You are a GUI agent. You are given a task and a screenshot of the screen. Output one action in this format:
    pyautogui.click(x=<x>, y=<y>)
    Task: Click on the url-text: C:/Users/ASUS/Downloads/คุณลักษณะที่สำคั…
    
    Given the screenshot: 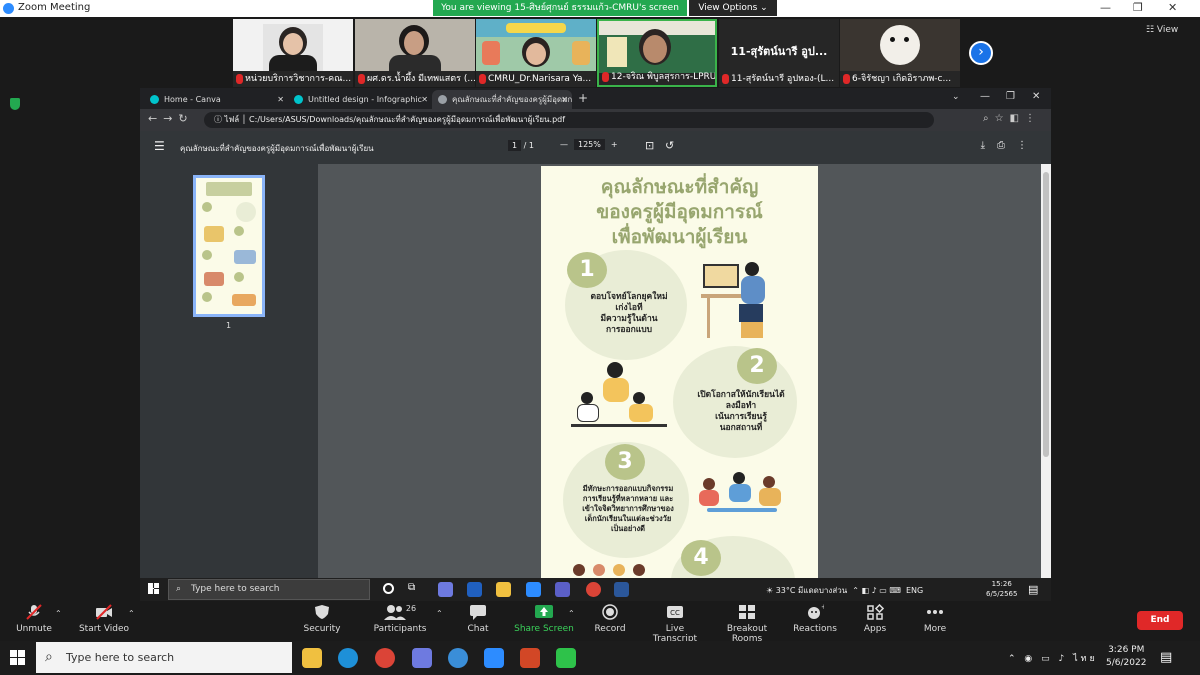 What is the action you would take?
    pyautogui.click(x=407, y=119)
    